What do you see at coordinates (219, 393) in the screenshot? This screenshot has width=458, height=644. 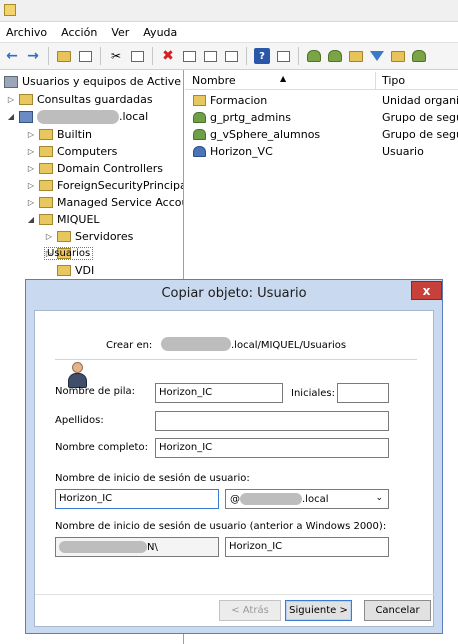 I see `first-name-field: Horizon_IC` at bounding box center [219, 393].